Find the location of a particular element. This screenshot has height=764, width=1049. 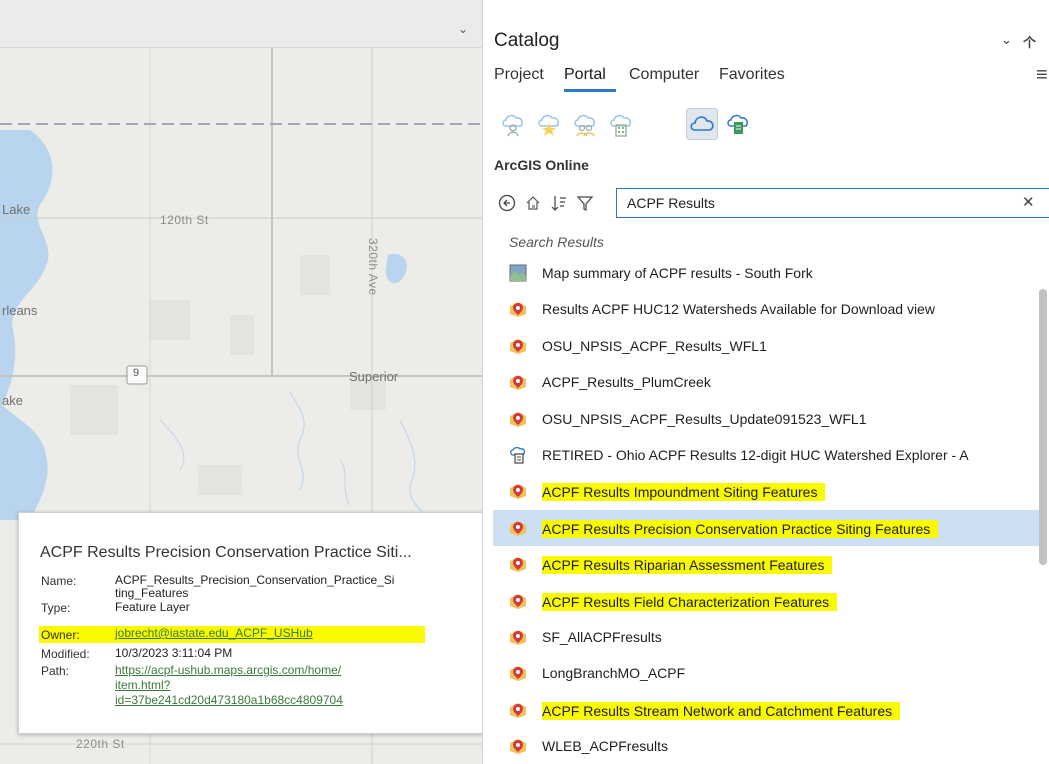

map-label-route-9: 9 is located at coordinates (136, 373).